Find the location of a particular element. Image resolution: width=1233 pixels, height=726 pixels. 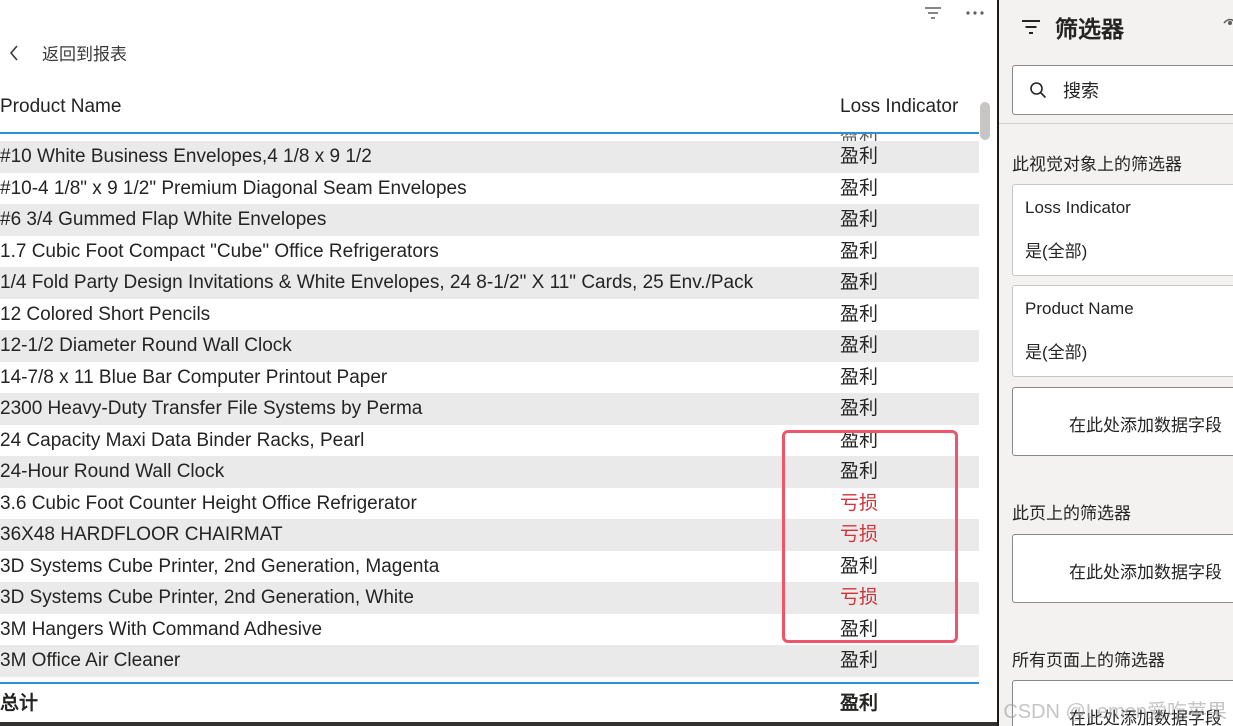

filter-card-title: Loss Indicator is located at coordinates (1078, 207).